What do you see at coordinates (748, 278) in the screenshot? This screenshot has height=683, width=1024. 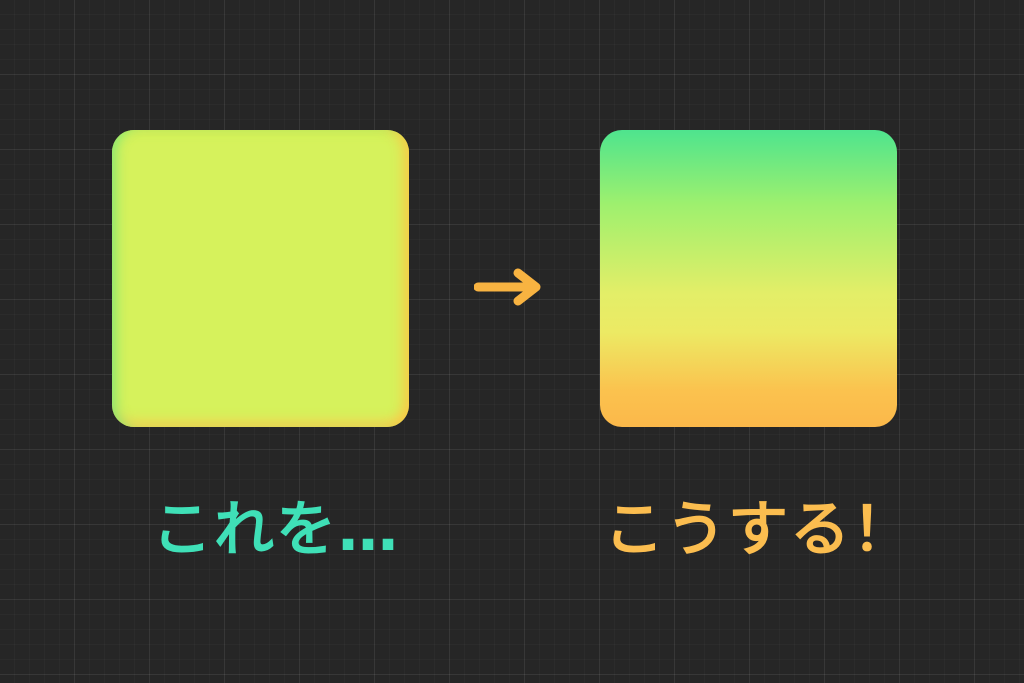 I see `after-gradient-square` at bounding box center [748, 278].